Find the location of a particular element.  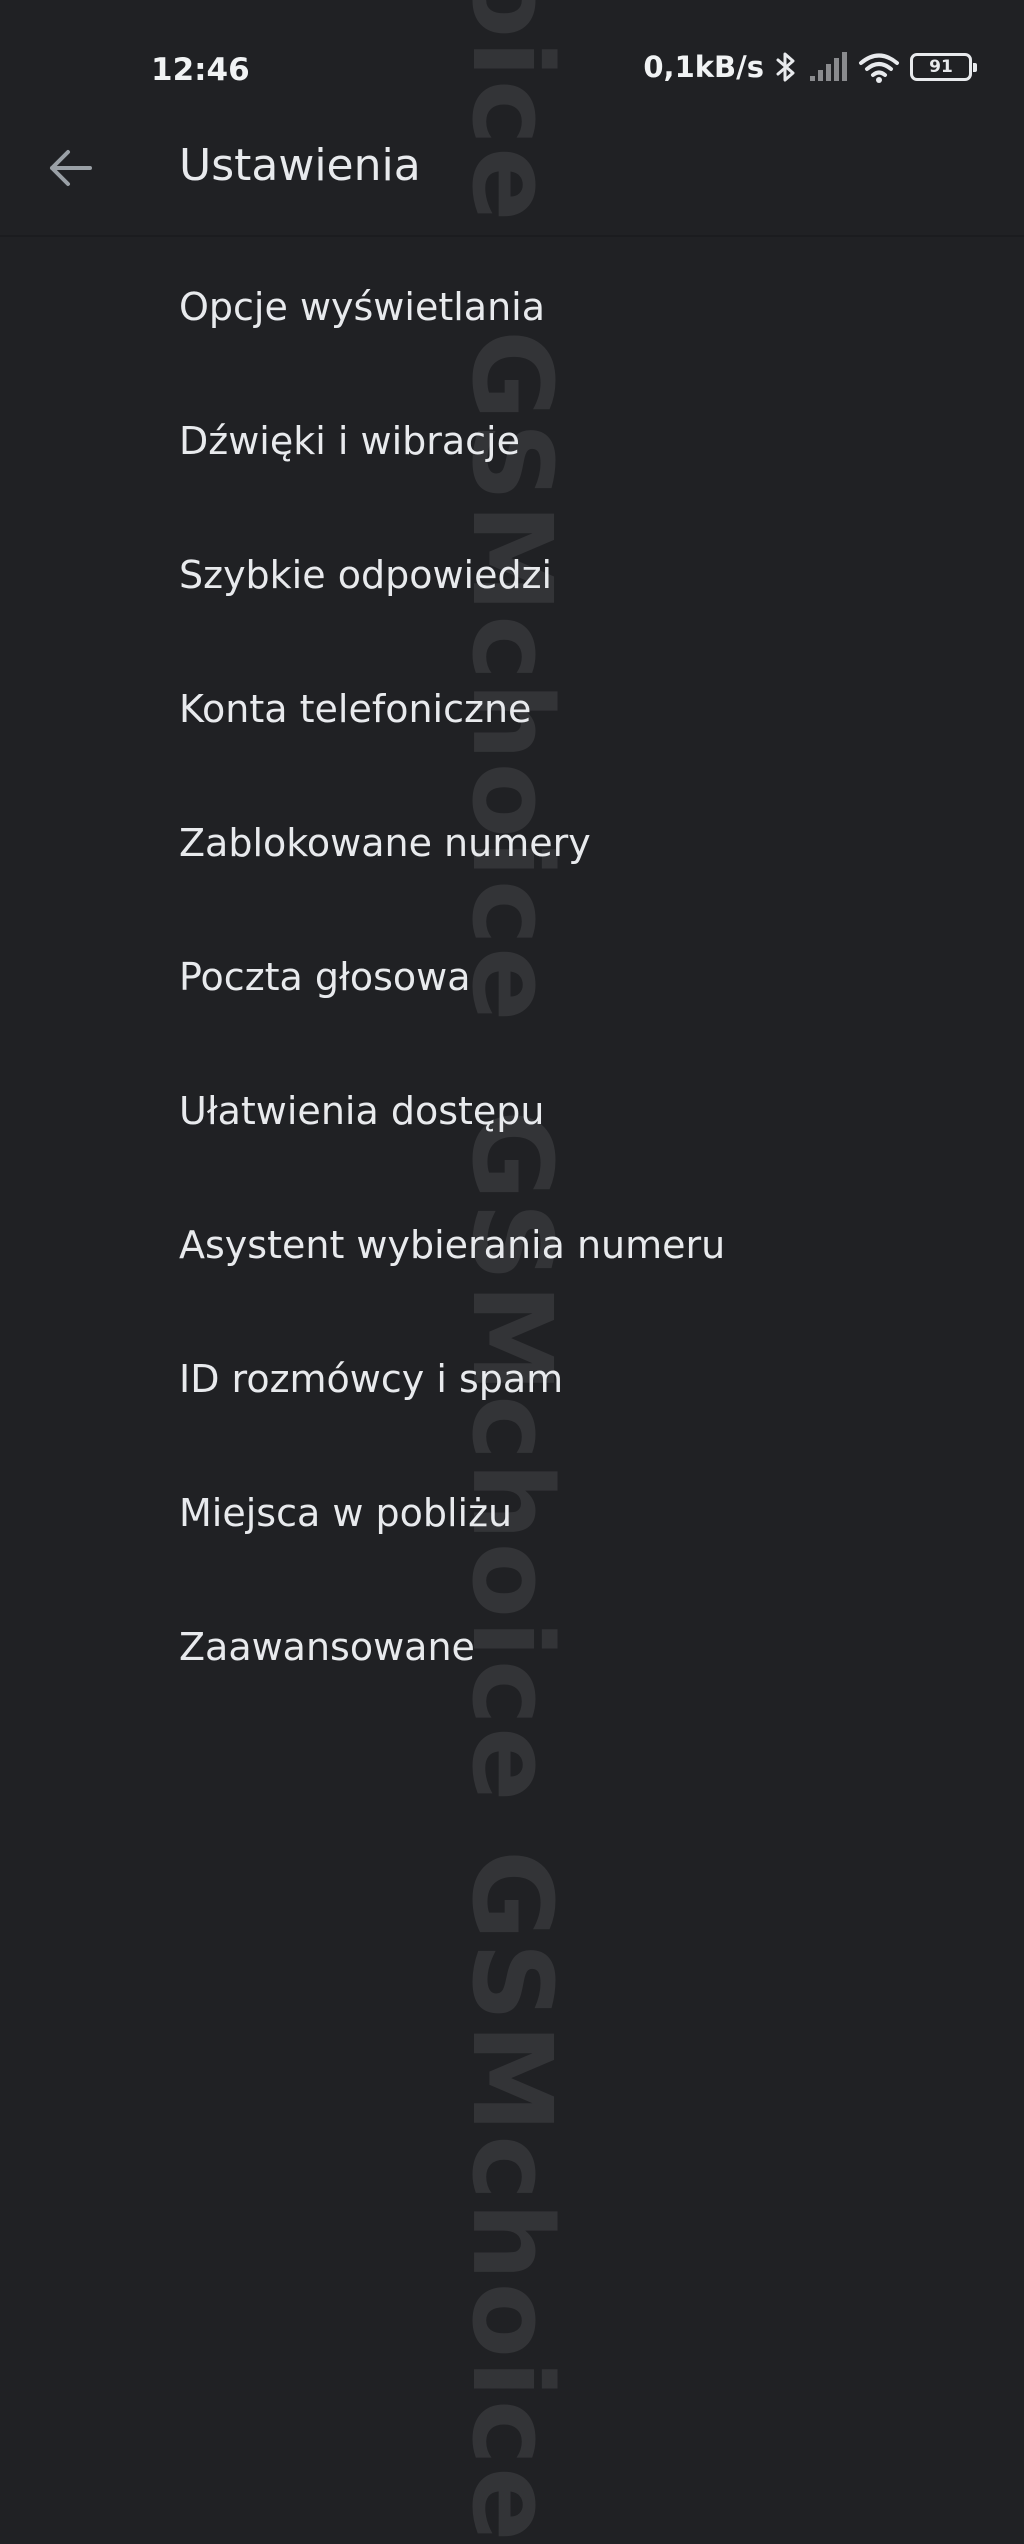

battery-level: 91 is located at coordinates (941, 67).